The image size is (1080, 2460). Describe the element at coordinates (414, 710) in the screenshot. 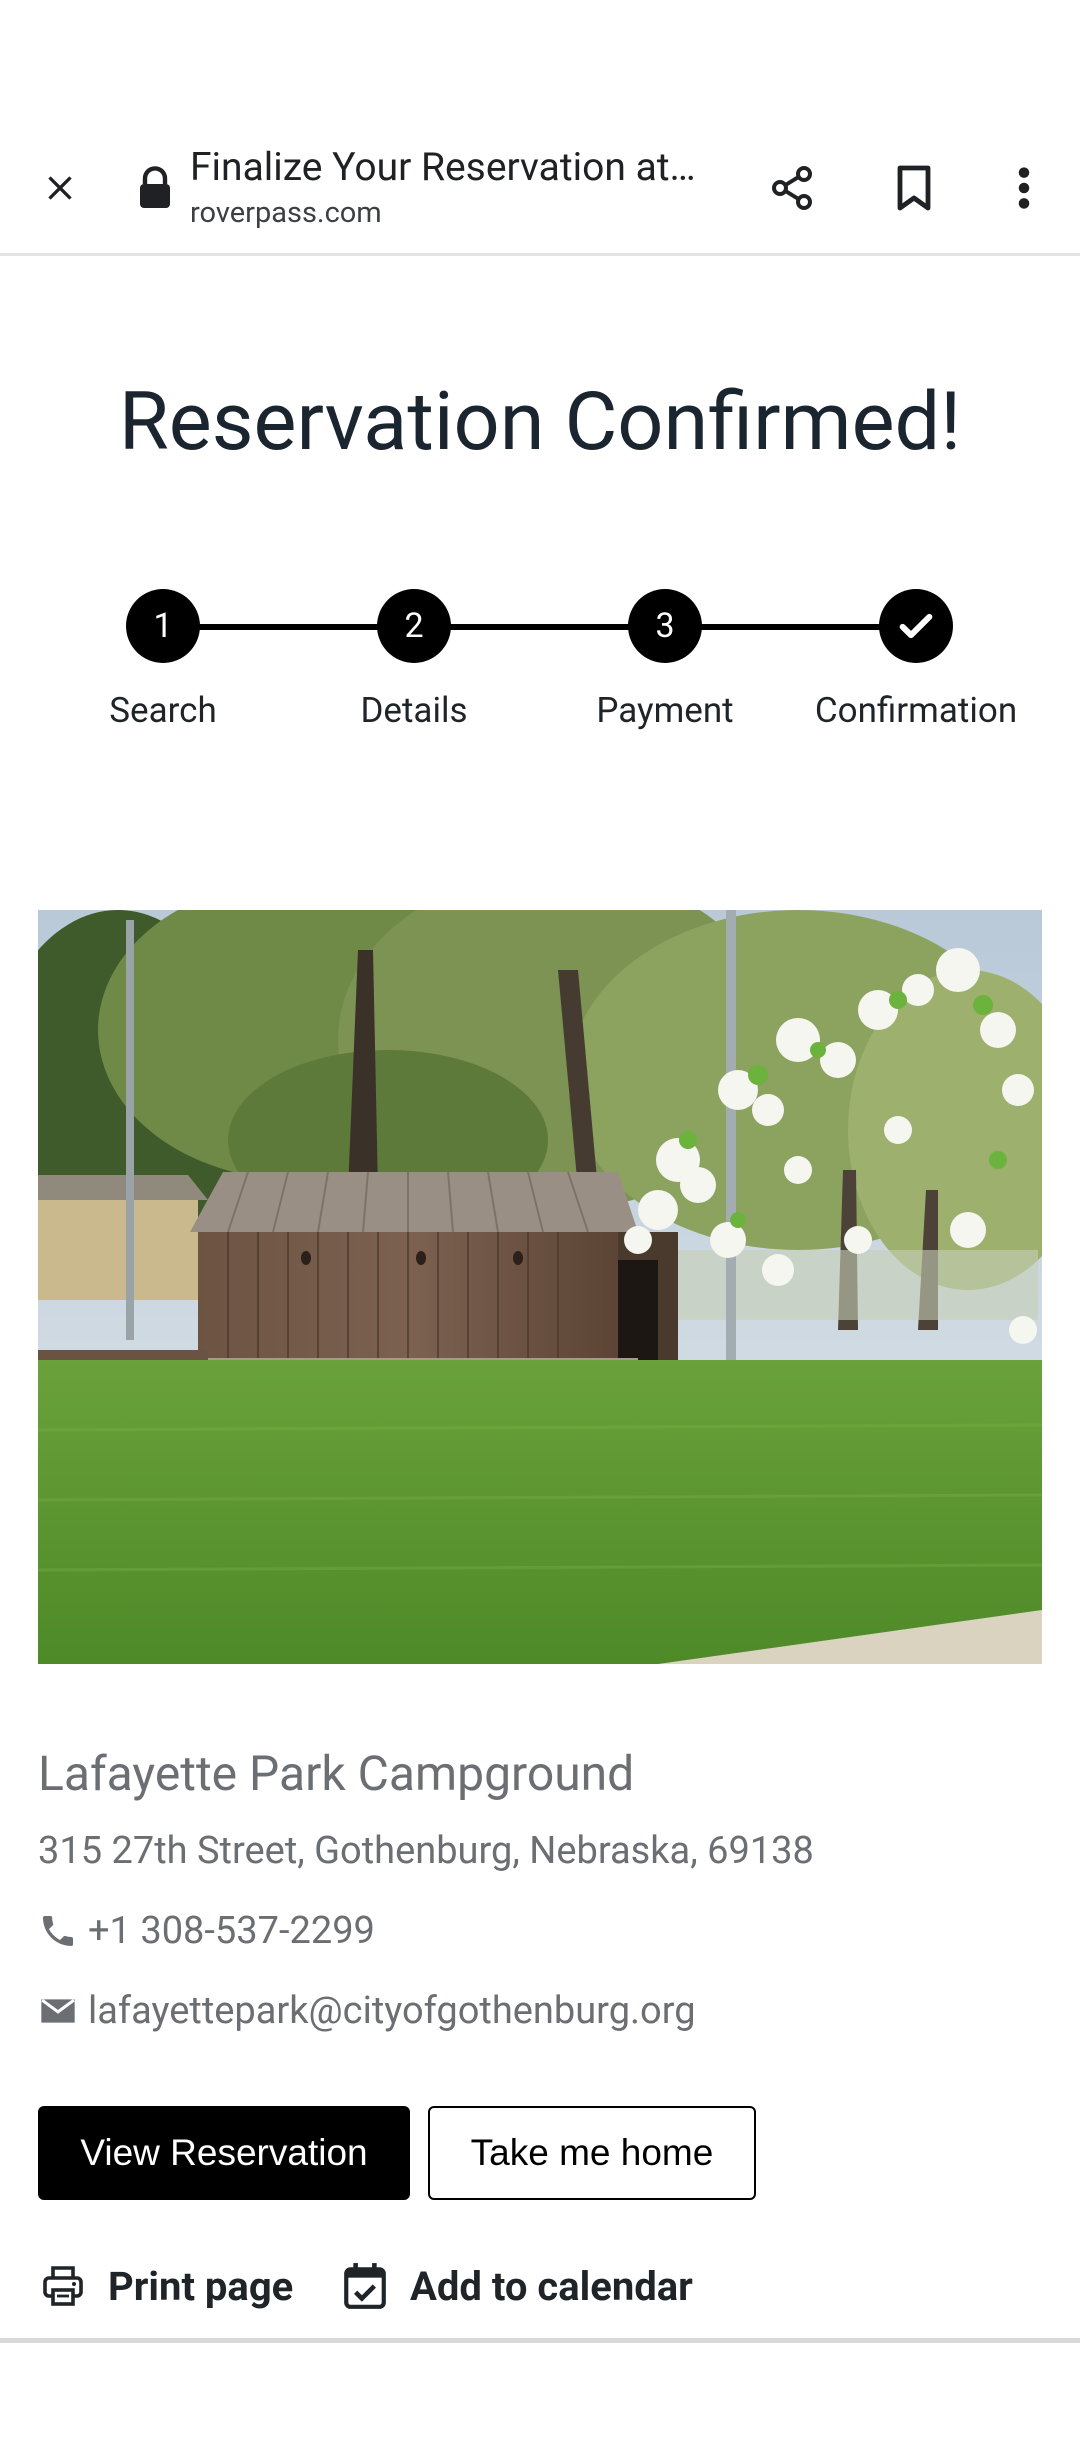

I see `step-label: Details` at that location.